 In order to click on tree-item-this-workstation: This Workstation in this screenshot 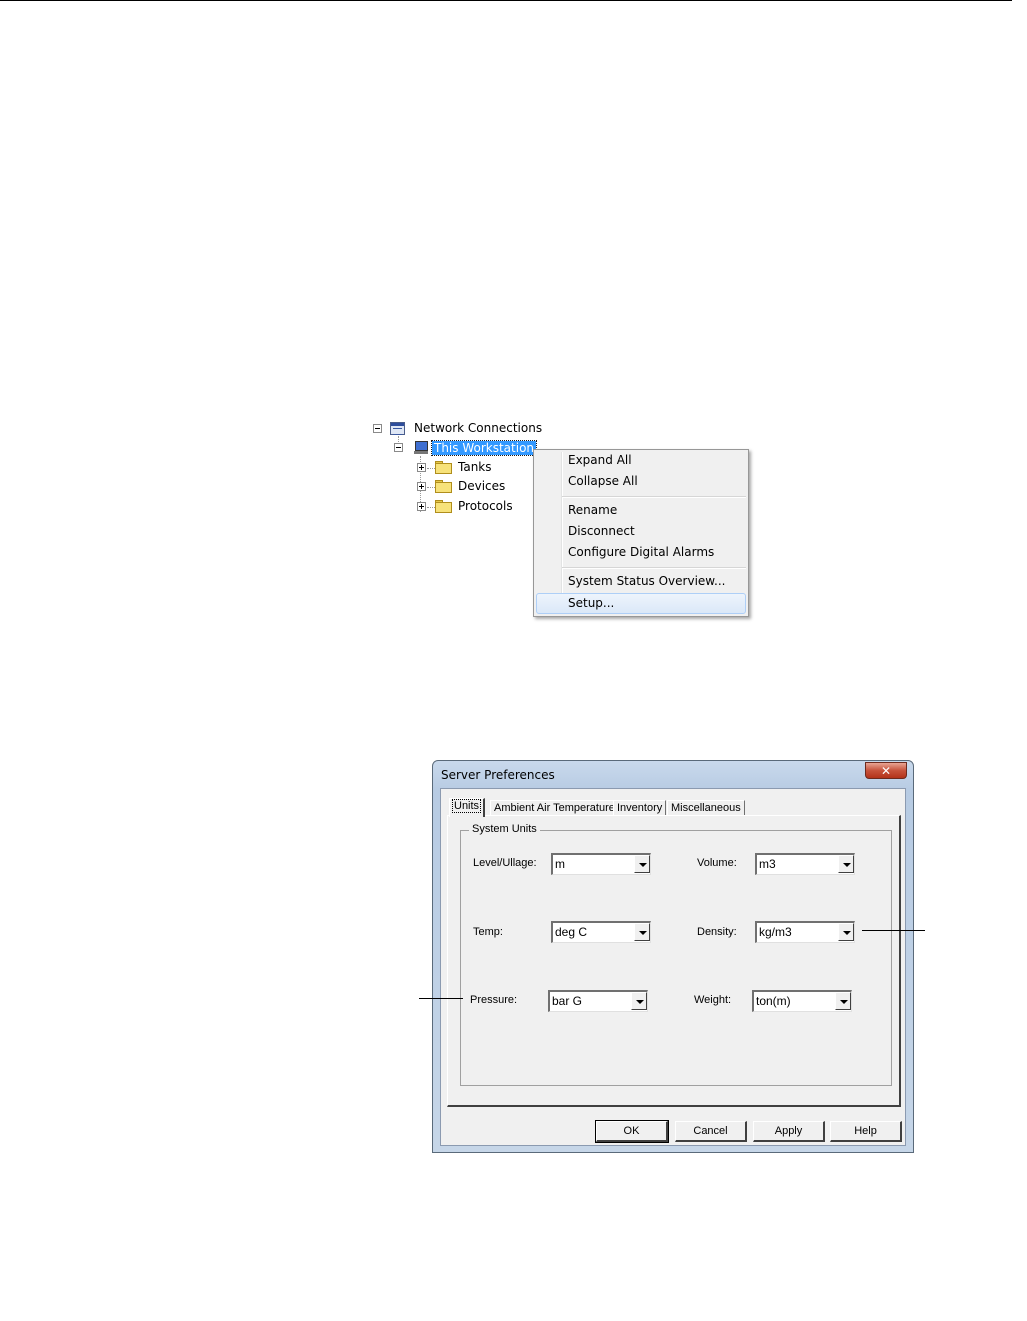, I will do `click(484, 448)`.